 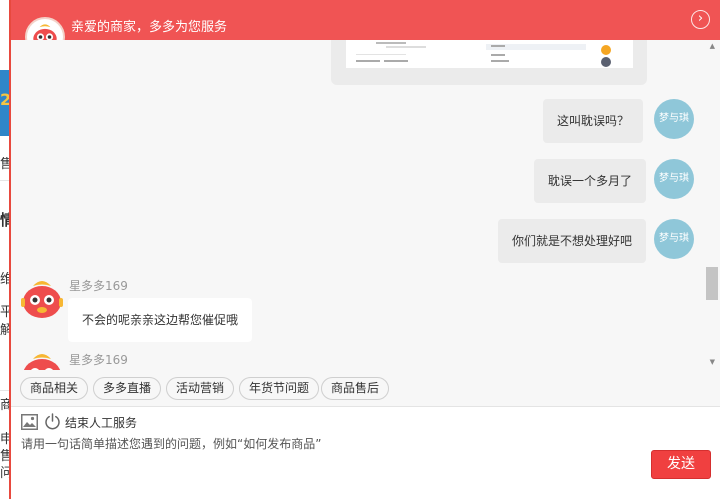 What do you see at coordinates (101, 422) in the screenshot?
I see `end-service-button: 结束人工服务` at bounding box center [101, 422].